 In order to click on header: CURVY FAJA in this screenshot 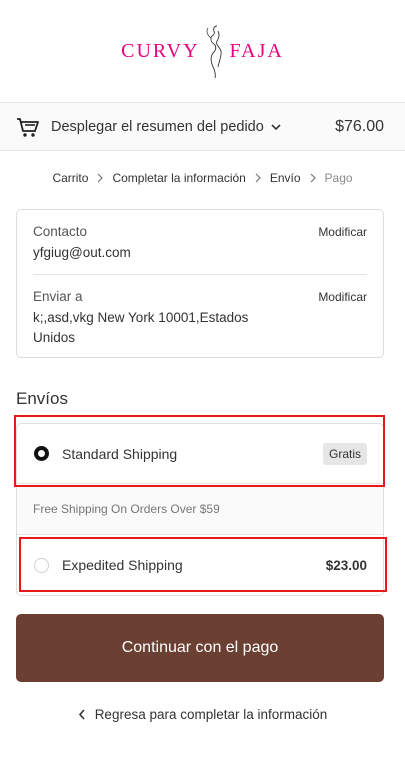, I will do `click(202, 51)`.